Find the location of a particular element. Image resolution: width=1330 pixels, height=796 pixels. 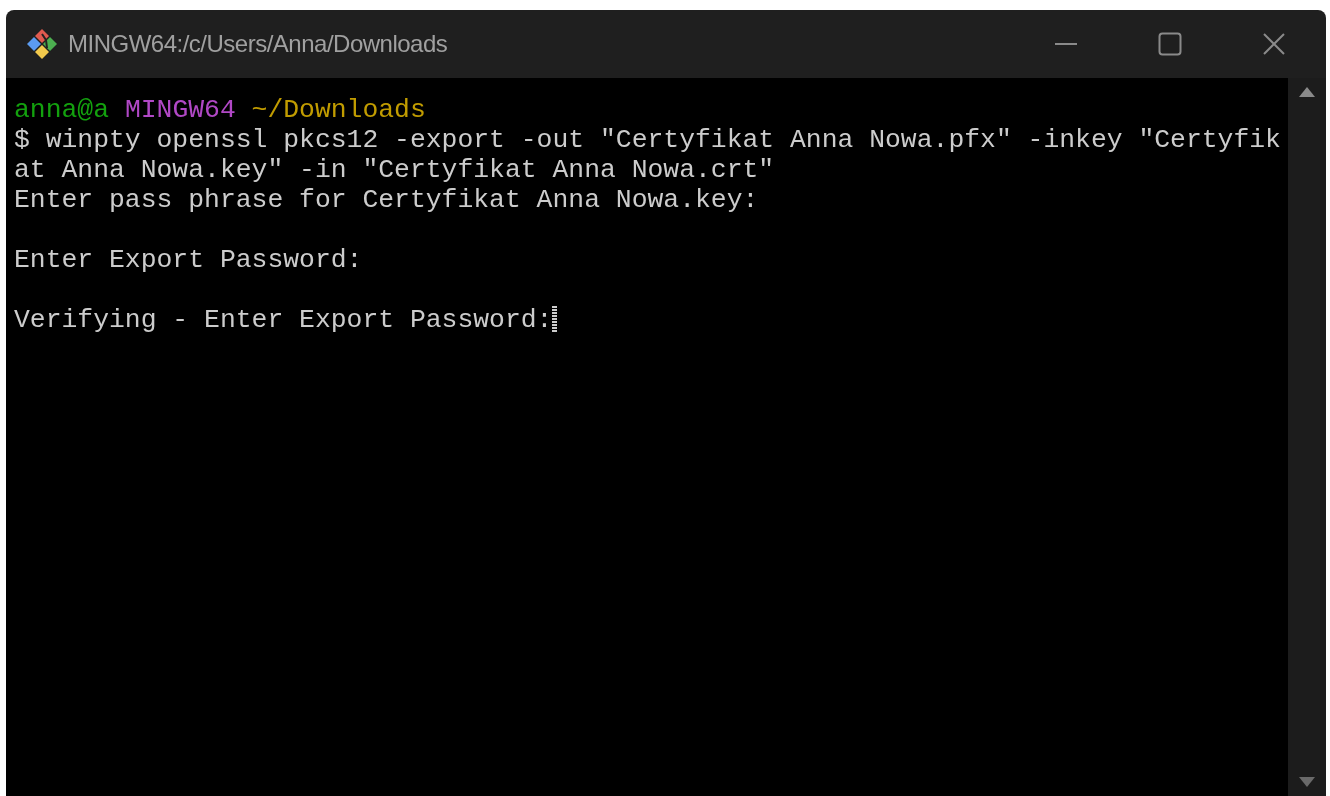

prompt-text: ~/Downloads is located at coordinates (338, 110).